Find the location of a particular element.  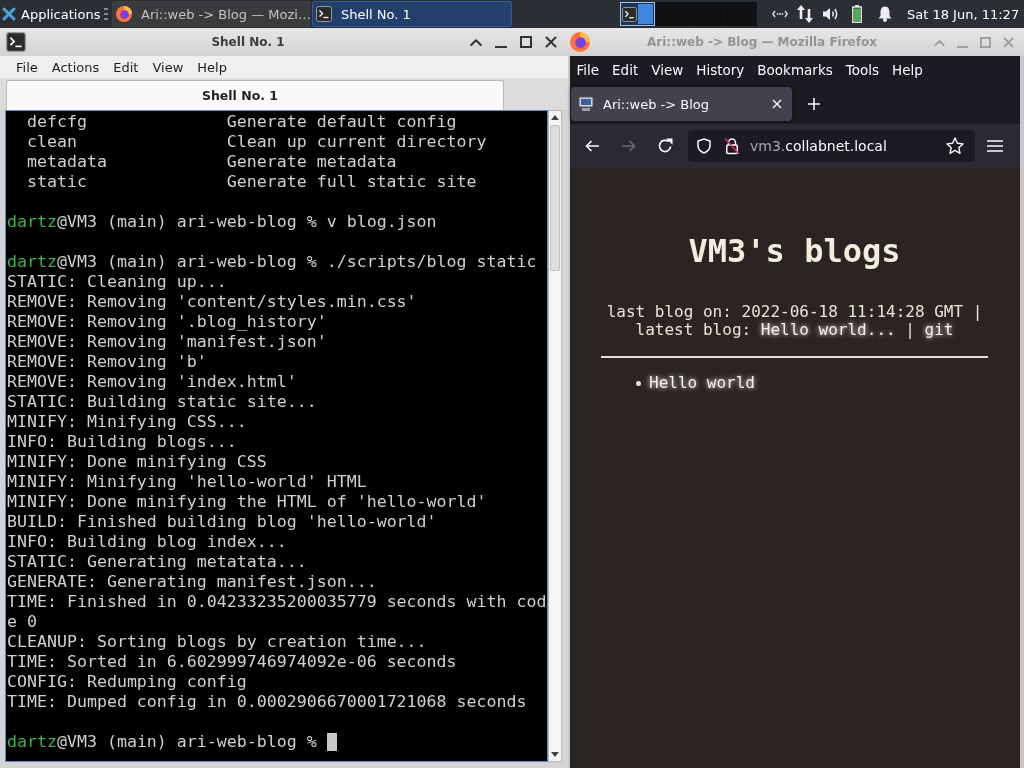

bell-icon is located at coordinates (885, 14).